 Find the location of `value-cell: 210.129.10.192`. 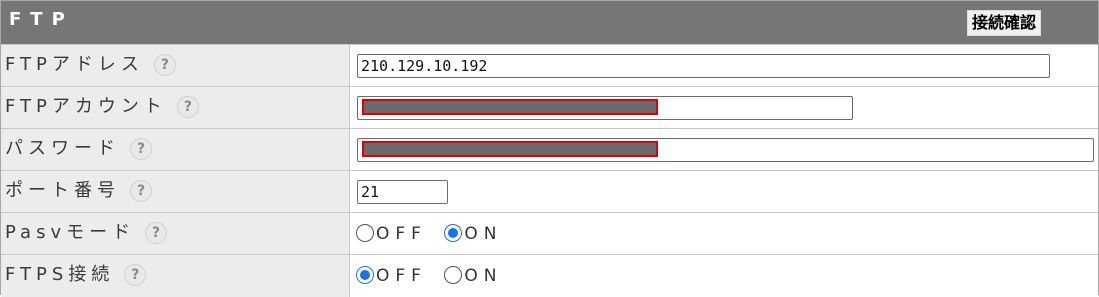

value-cell: 210.129.10.192 is located at coordinates (724, 65).